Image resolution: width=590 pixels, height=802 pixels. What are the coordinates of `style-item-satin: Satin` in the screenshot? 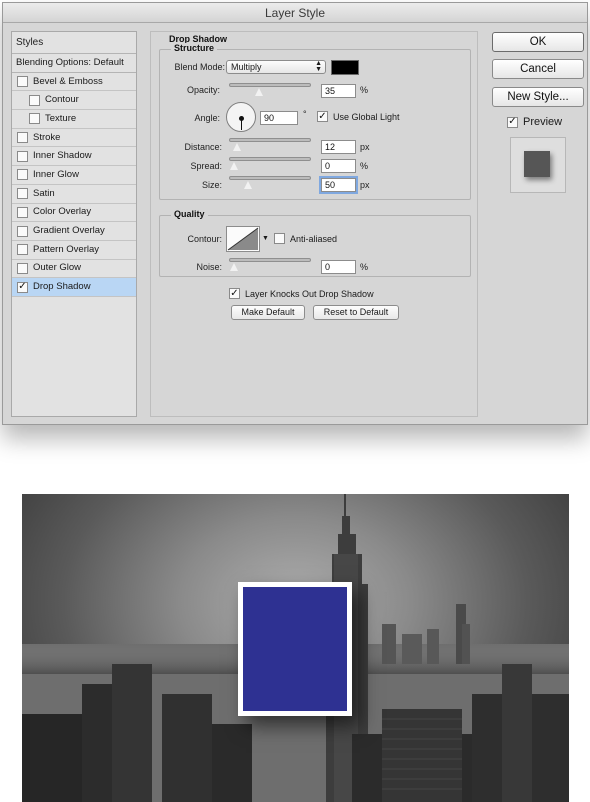 It's located at (74, 194).